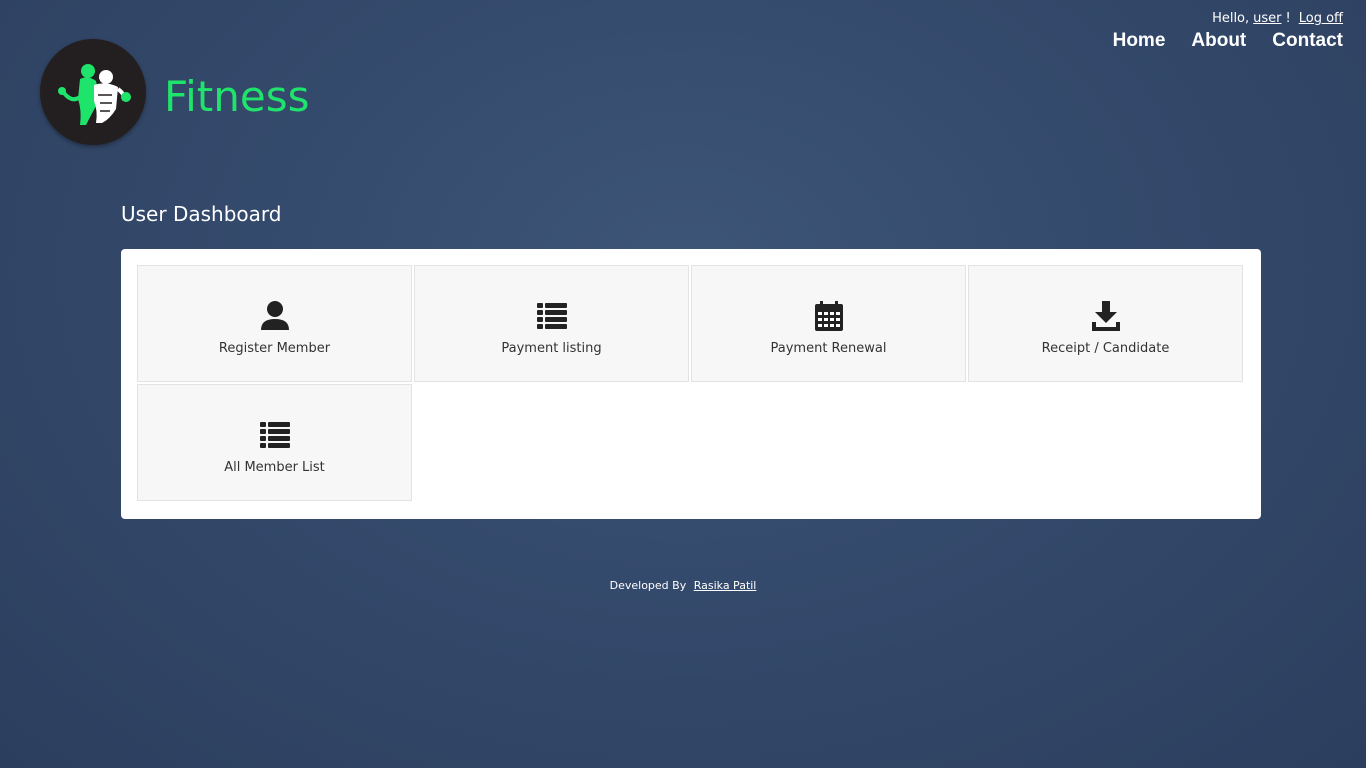 This screenshot has width=1366, height=768. What do you see at coordinates (828, 348) in the screenshot?
I see `tile-label: Payment Renewal` at bounding box center [828, 348].